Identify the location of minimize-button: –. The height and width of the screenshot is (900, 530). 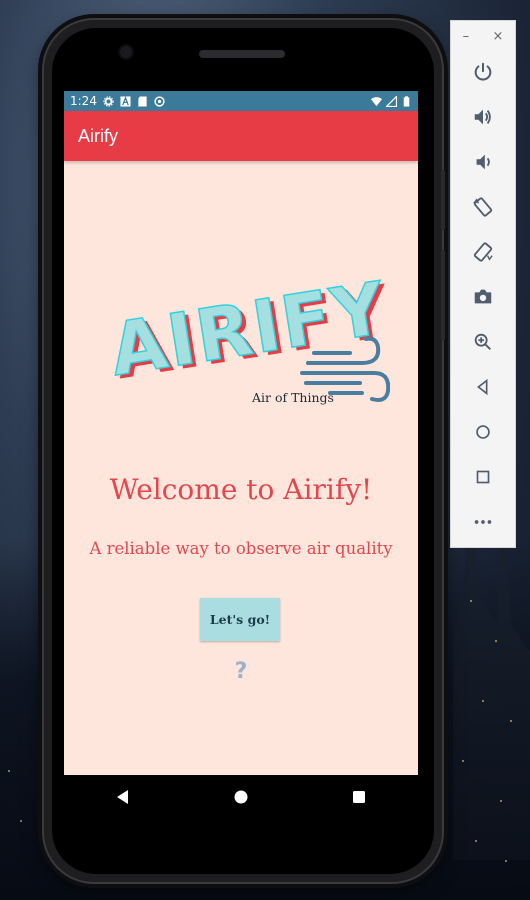
(466, 39).